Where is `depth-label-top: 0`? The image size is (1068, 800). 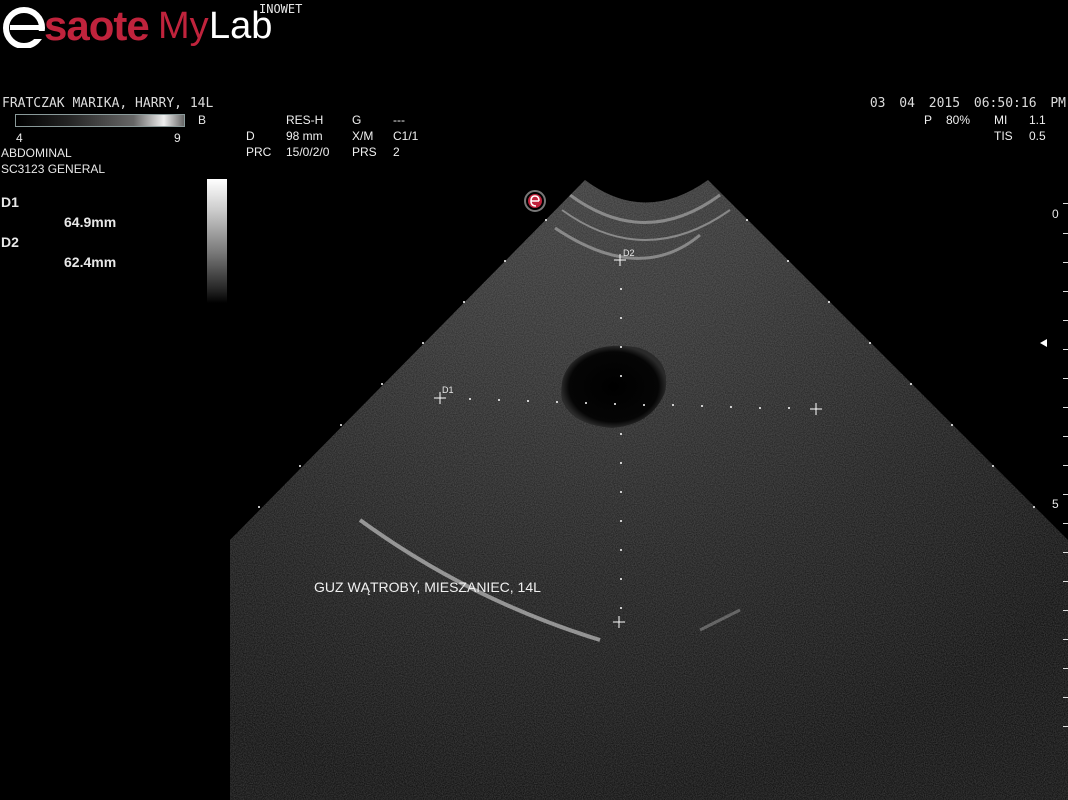
depth-label-top: 0 is located at coordinates (1055, 214).